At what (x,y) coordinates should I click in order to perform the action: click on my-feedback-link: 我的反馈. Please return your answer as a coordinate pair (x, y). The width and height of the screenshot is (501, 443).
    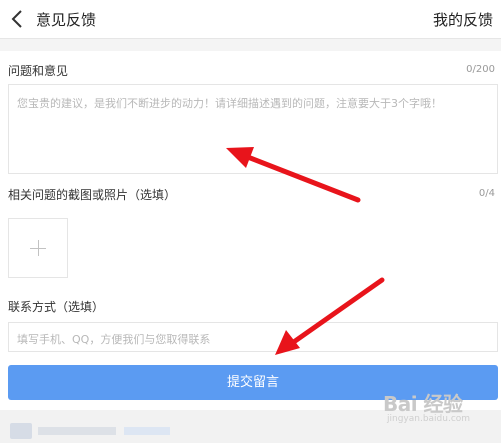
    Looking at the image, I should click on (463, 19).